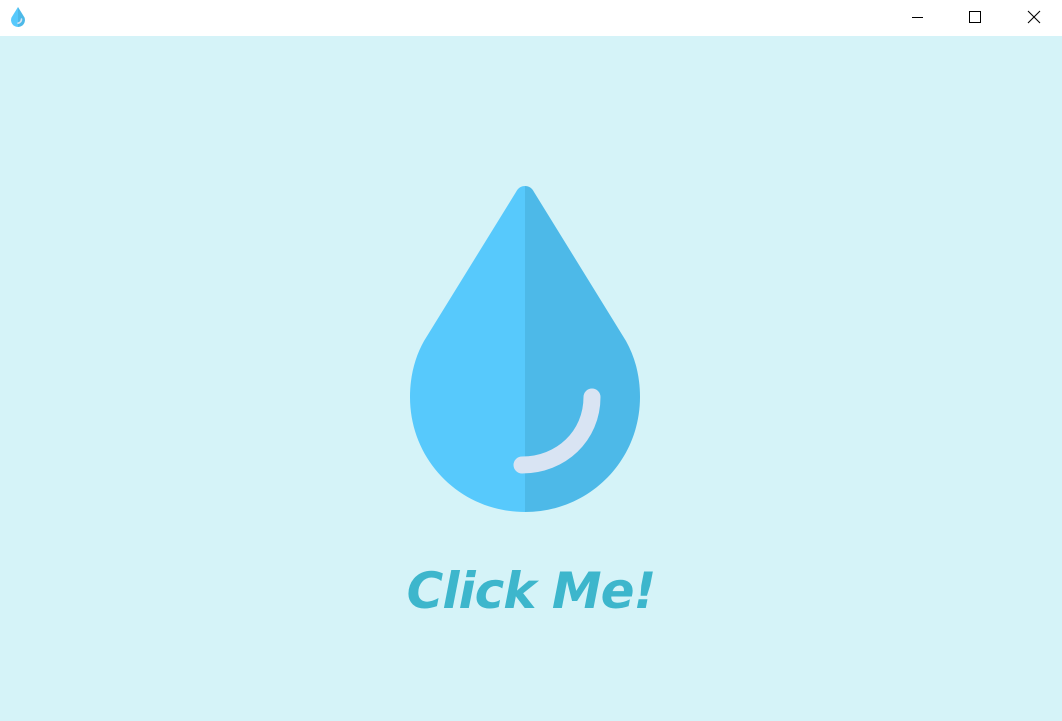 The image size is (1062, 721). I want to click on minimize-icon, so click(917, 17).